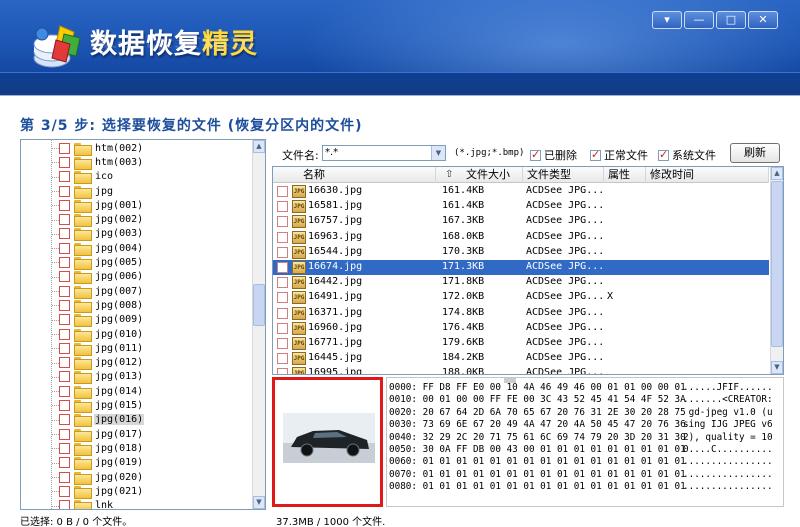 Image resolution: width=800 pixels, height=527 pixels. Describe the element at coordinates (479, 175) in the screenshot. I see `column-size: 文件大小` at that location.